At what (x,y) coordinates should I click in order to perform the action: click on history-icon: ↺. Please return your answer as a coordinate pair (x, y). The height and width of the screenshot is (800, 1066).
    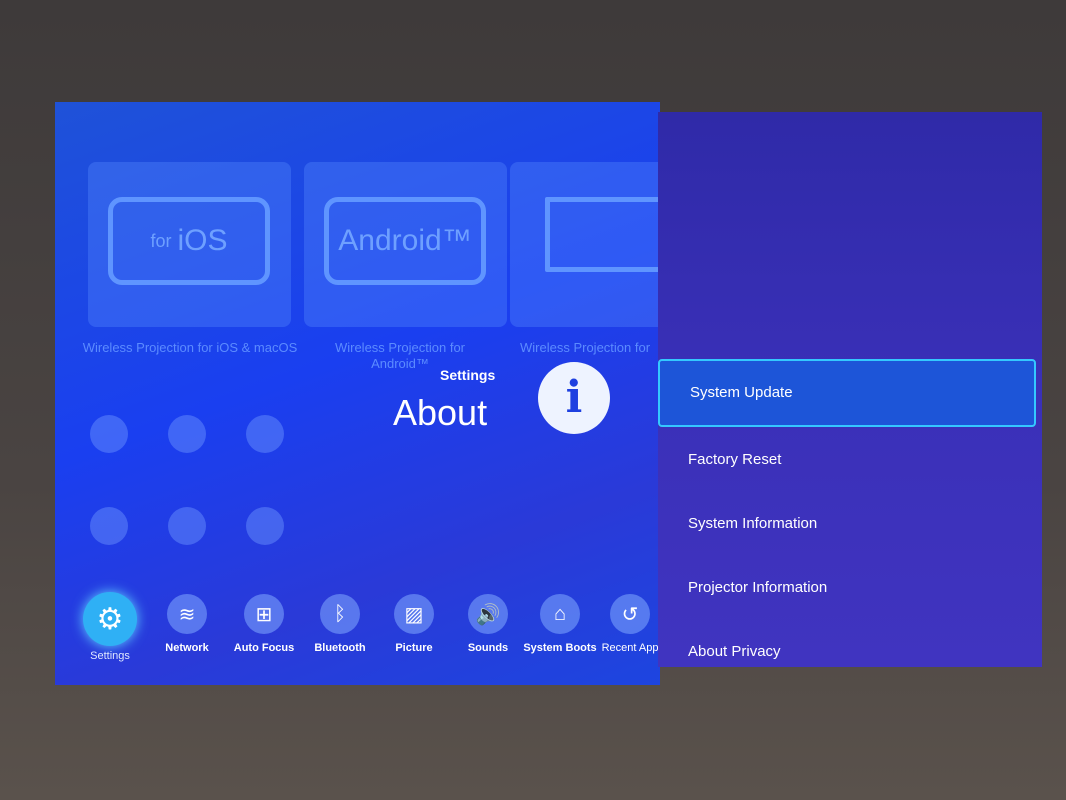
    Looking at the image, I should click on (630, 614).